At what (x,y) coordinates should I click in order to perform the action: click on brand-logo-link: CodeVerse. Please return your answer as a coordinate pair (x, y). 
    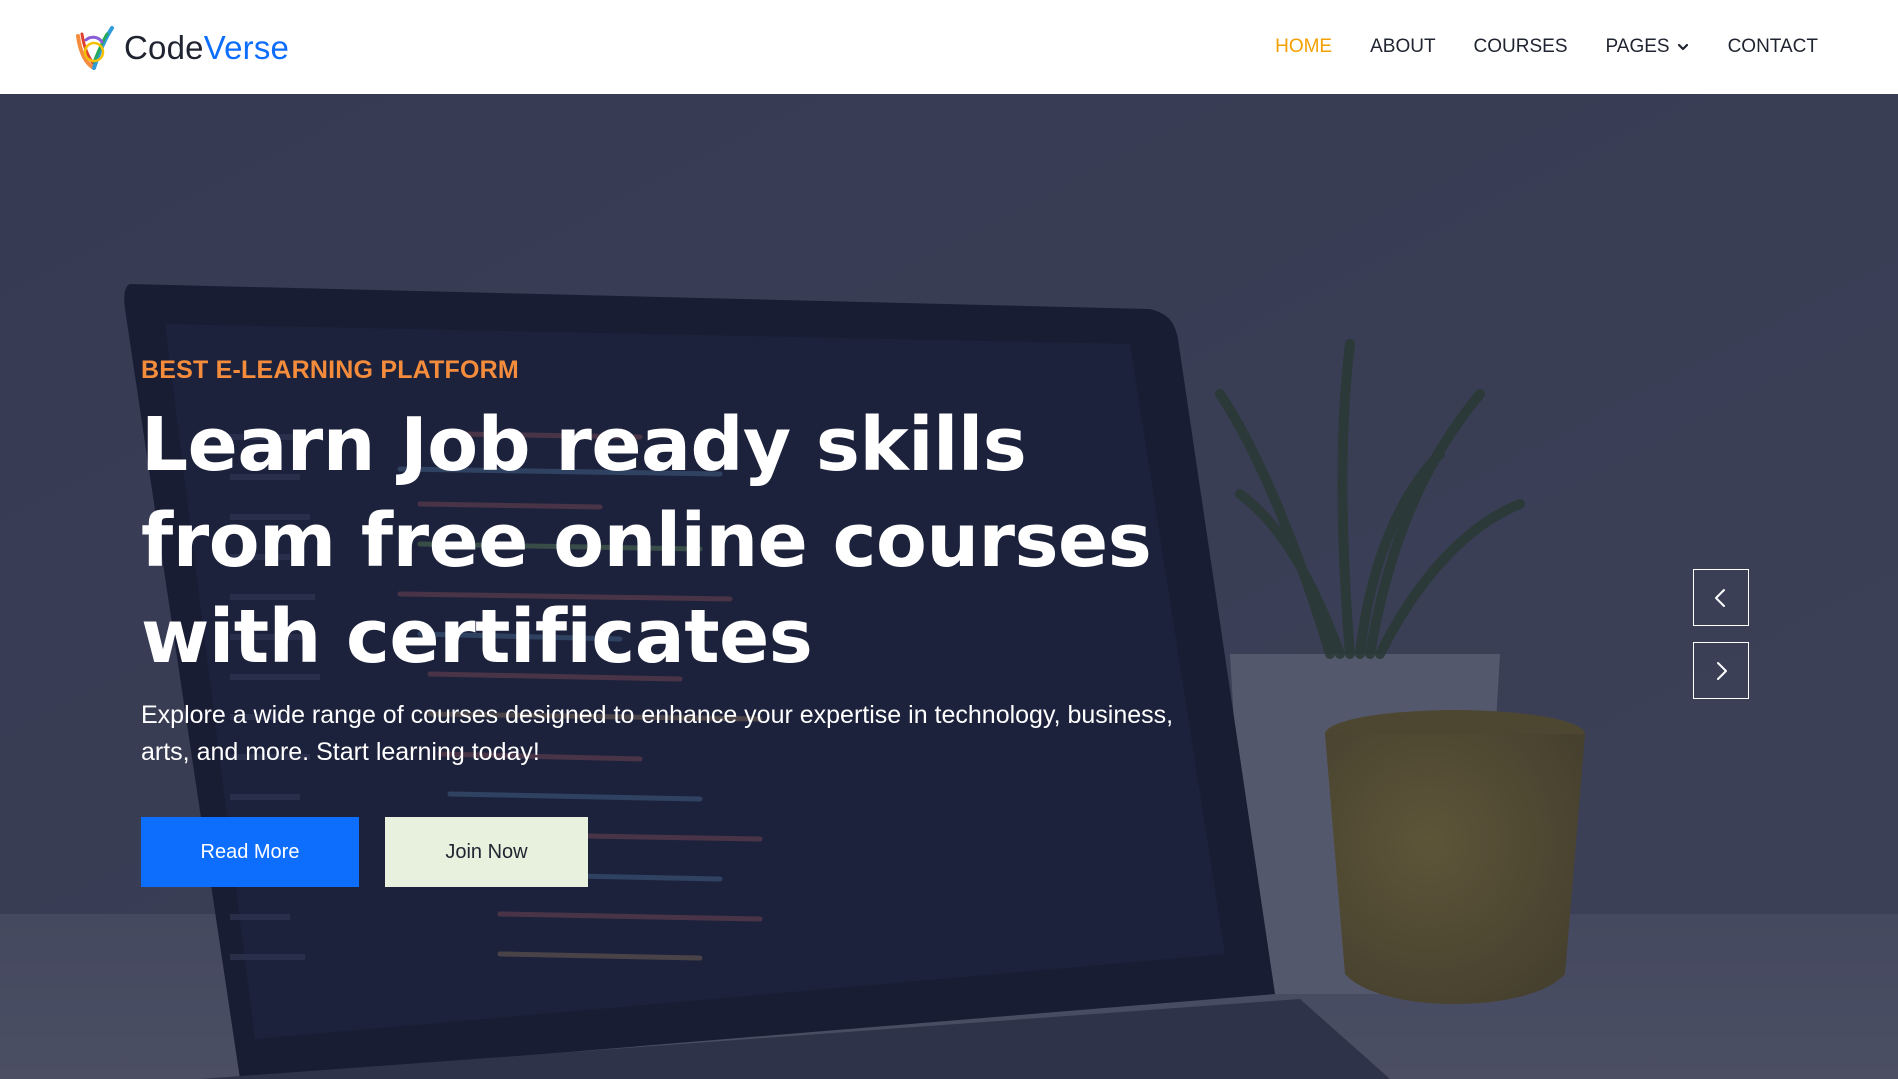
    Looking at the image, I should click on (180, 47).